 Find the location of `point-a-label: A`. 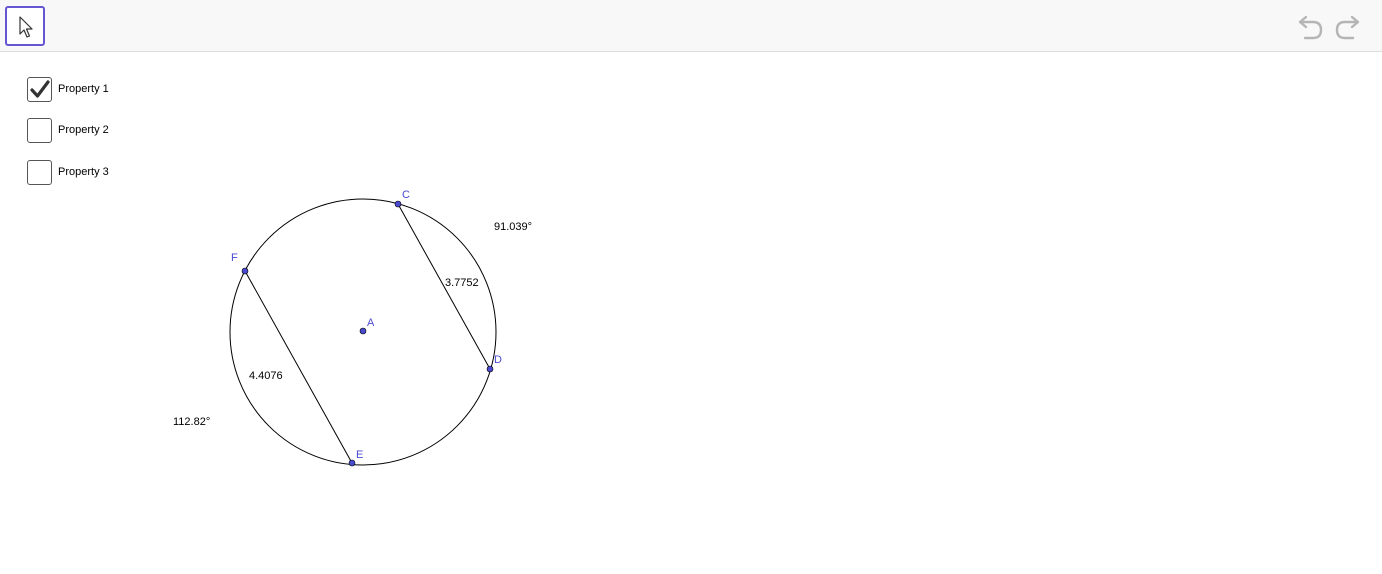

point-a-label: A is located at coordinates (371, 323).